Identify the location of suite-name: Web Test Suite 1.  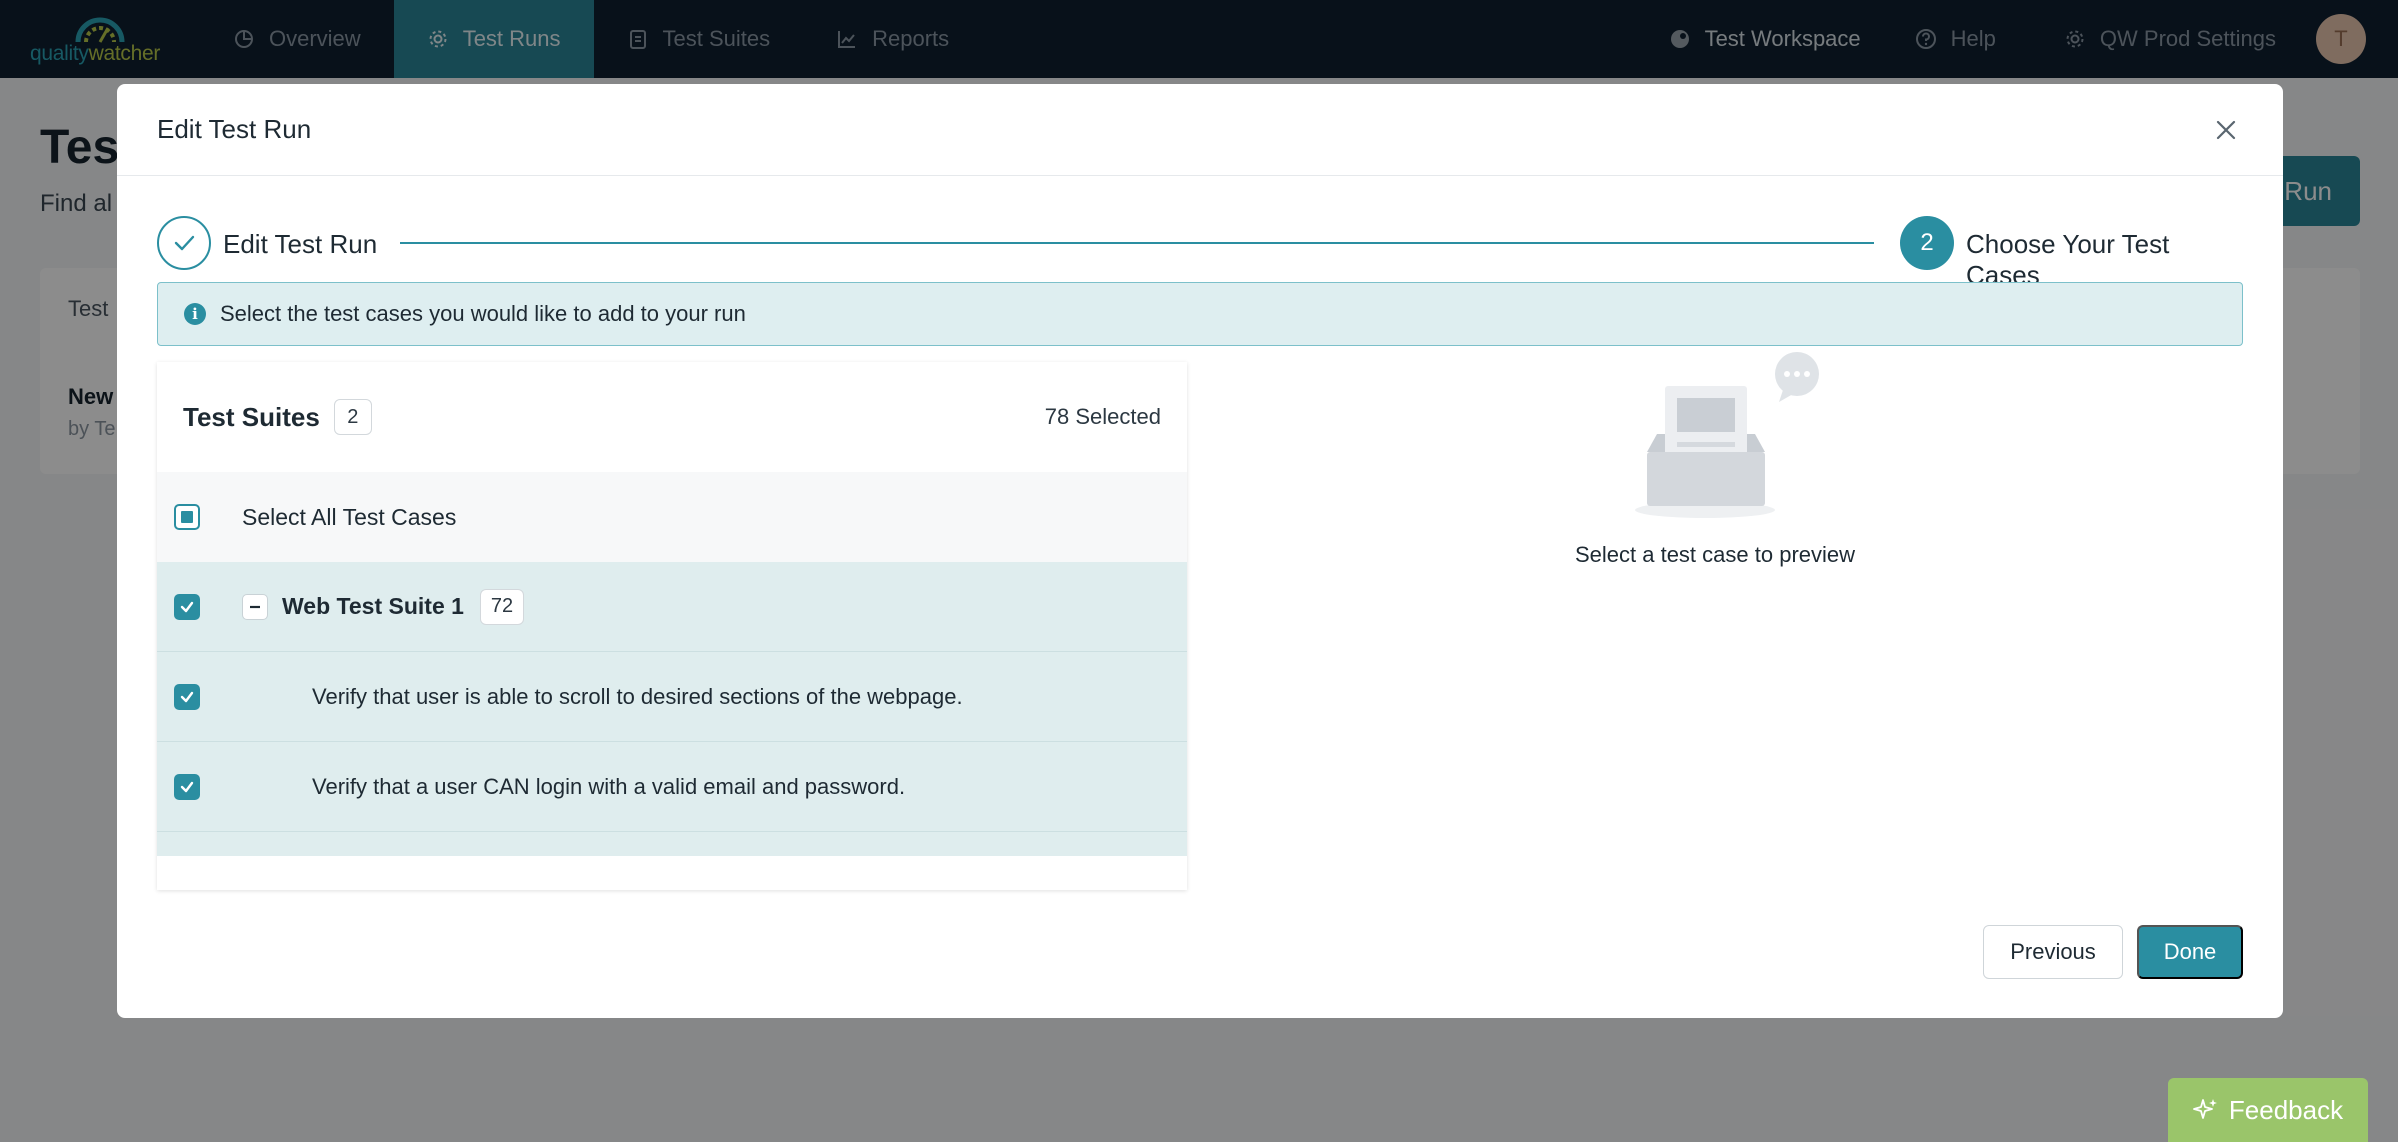
(373, 606).